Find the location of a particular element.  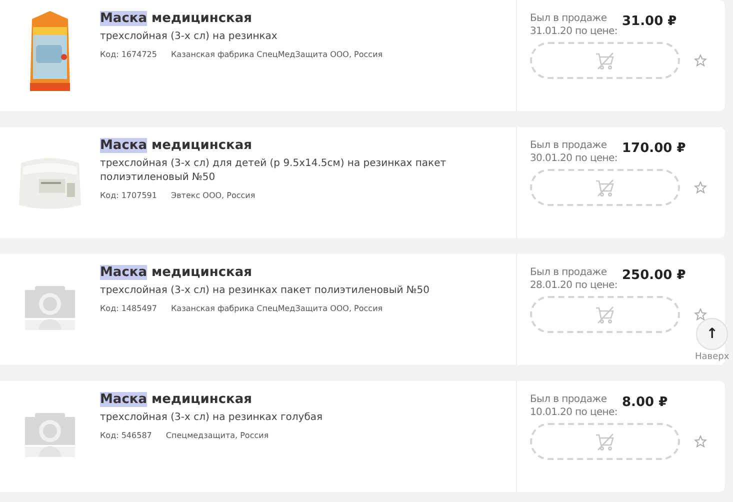

product-code: Код: 1674725 is located at coordinates (128, 55).